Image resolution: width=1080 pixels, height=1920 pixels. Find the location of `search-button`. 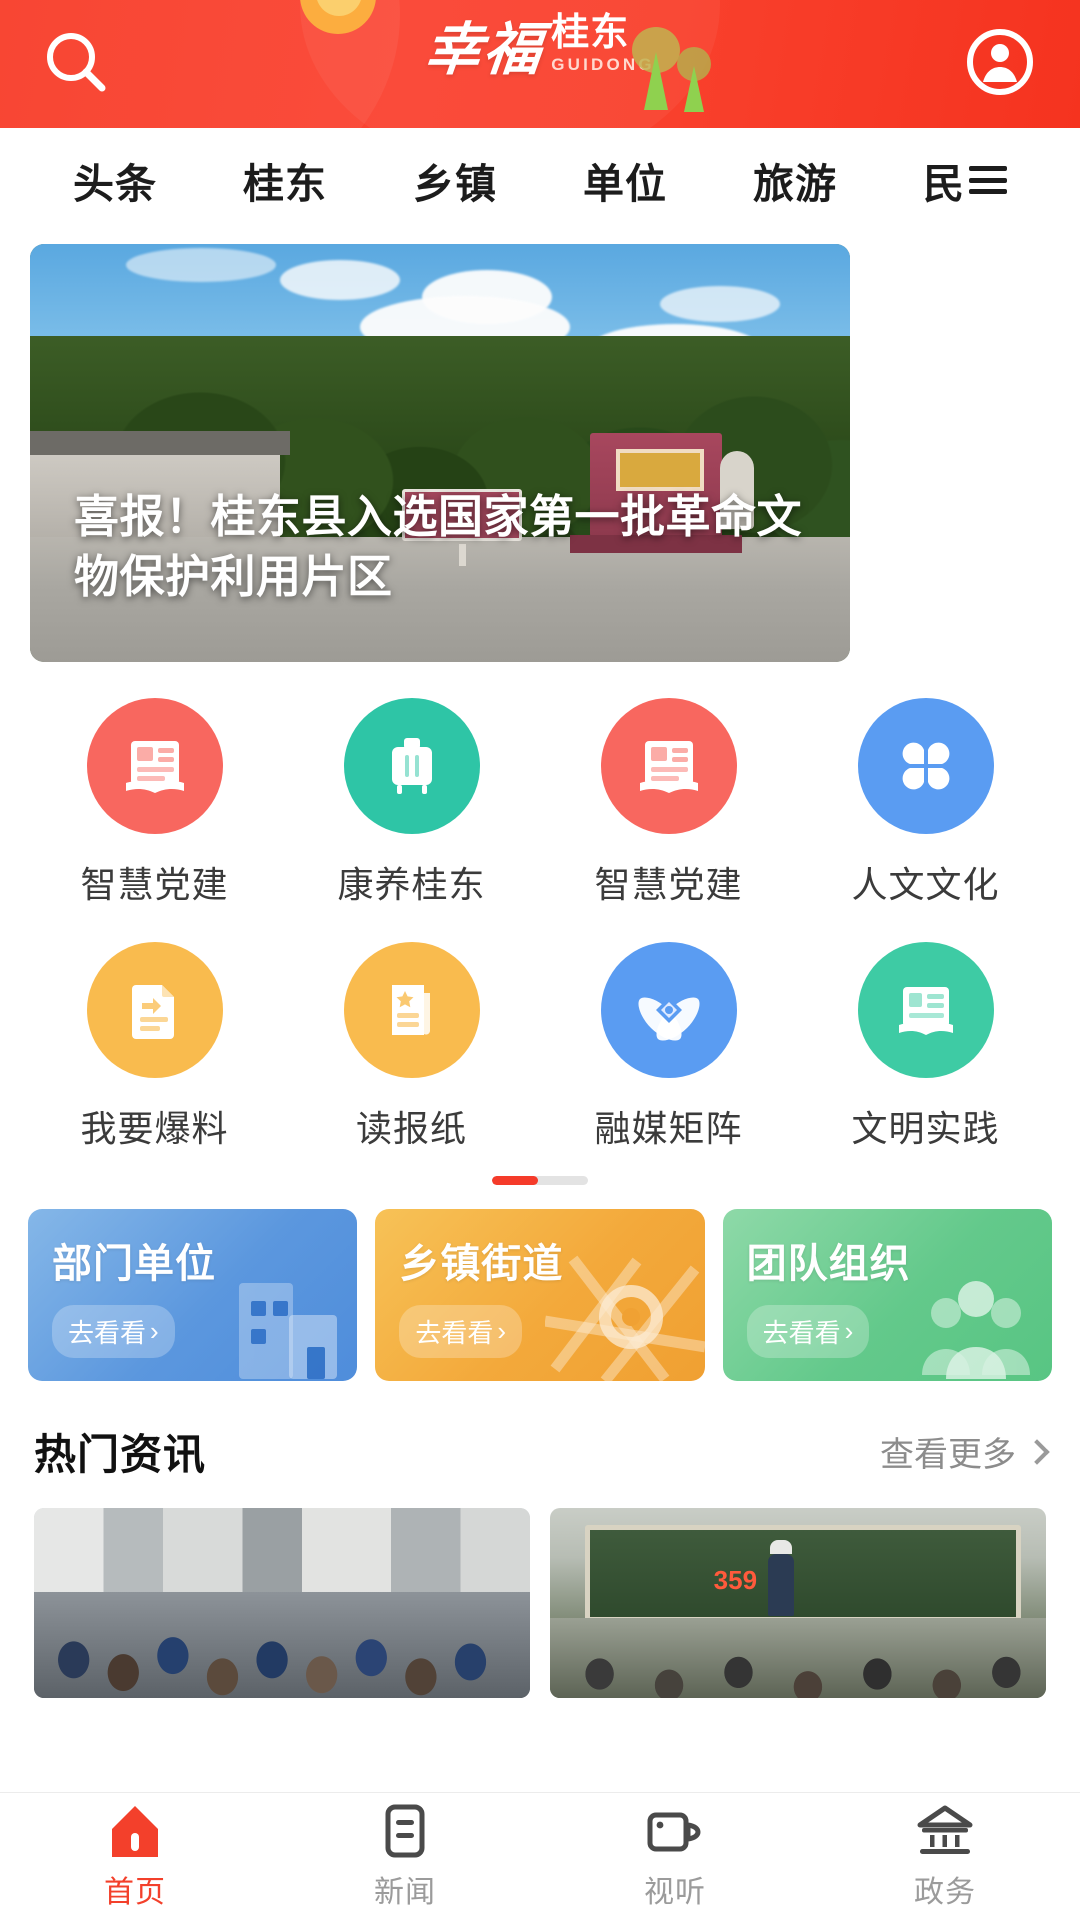

search-button is located at coordinates (77, 63).